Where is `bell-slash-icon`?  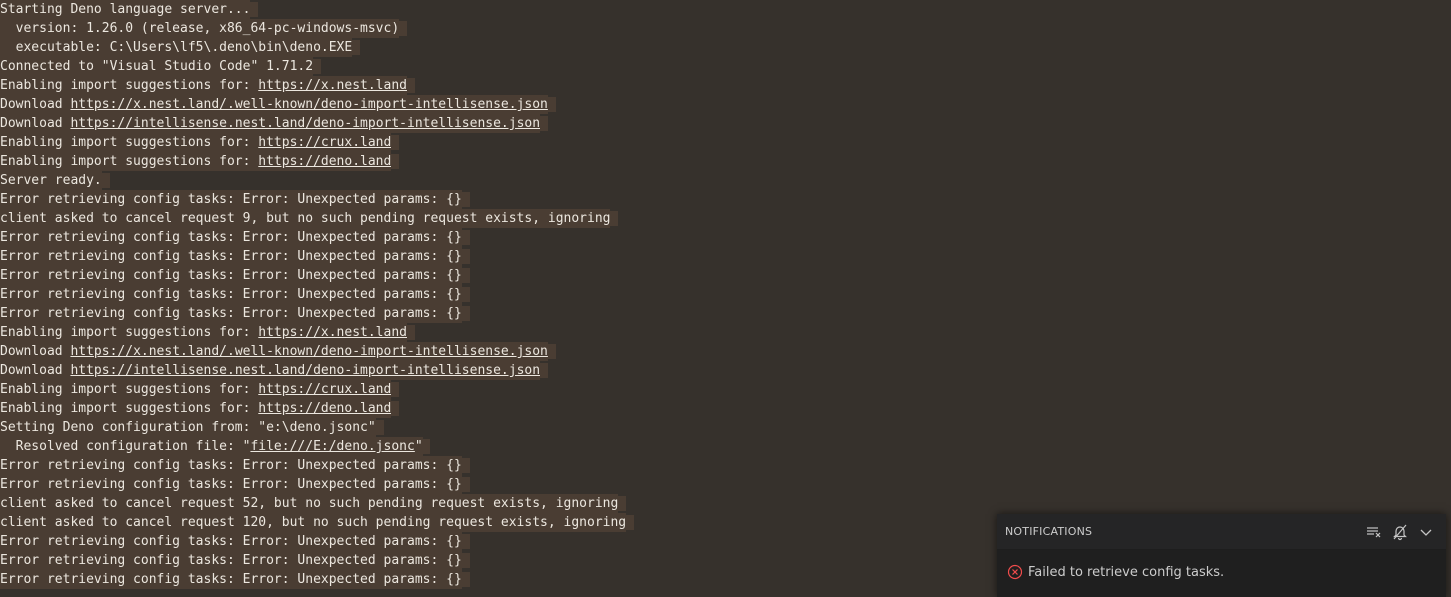
bell-slash-icon is located at coordinates (1400, 532).